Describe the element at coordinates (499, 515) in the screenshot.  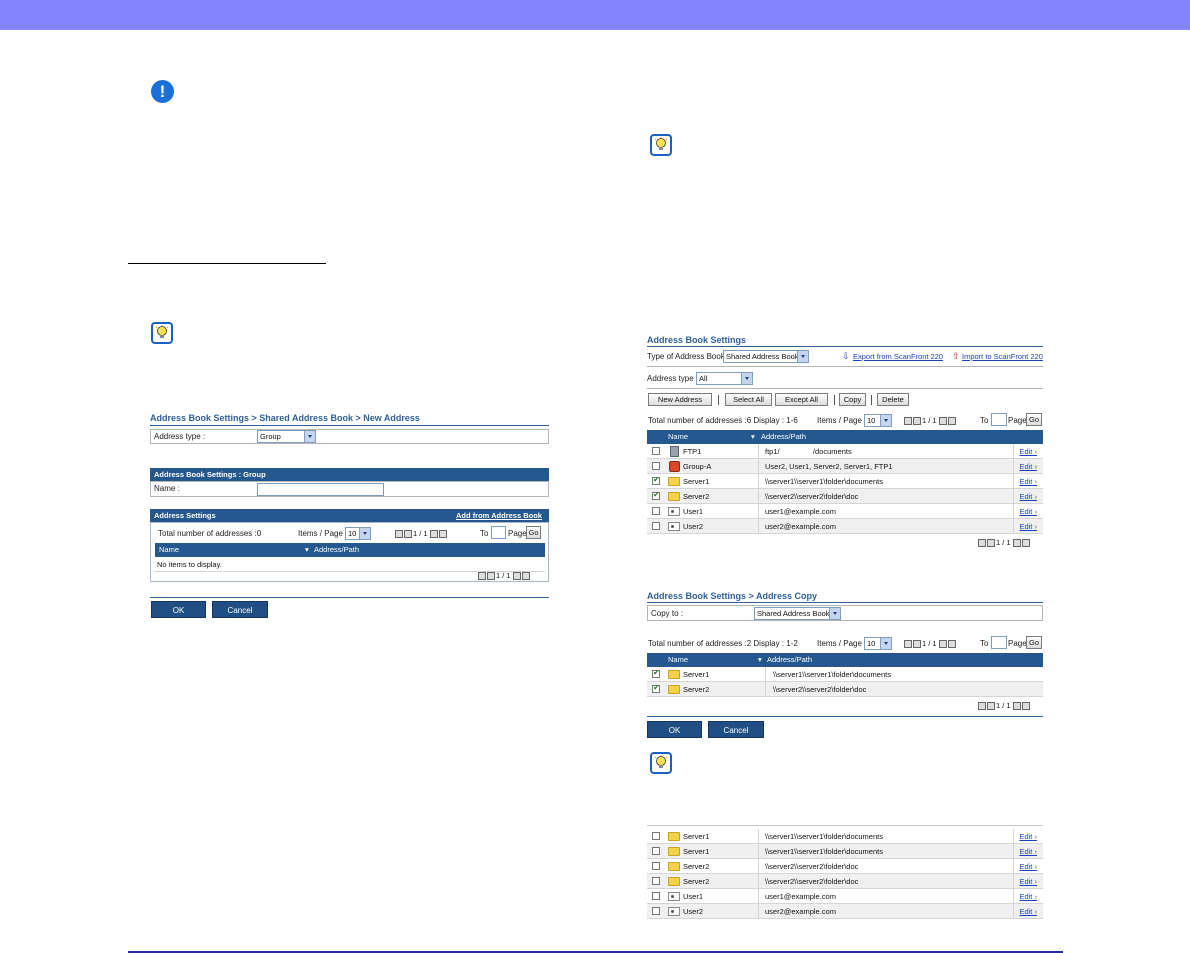
I see `add-from-address-book-link: Add from Address Book` at that location.